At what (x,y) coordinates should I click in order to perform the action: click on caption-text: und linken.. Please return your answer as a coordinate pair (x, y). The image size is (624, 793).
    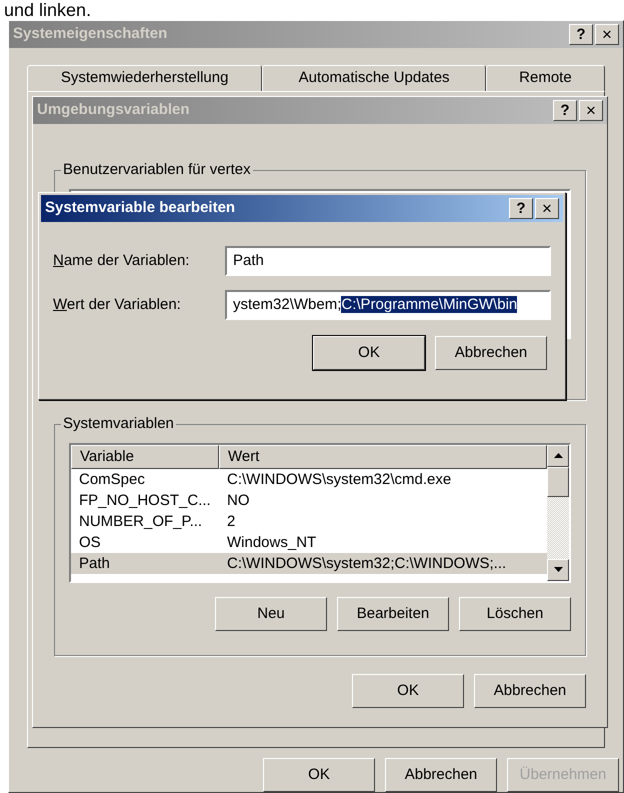
    Looking at the image, I should click on (48, 10).